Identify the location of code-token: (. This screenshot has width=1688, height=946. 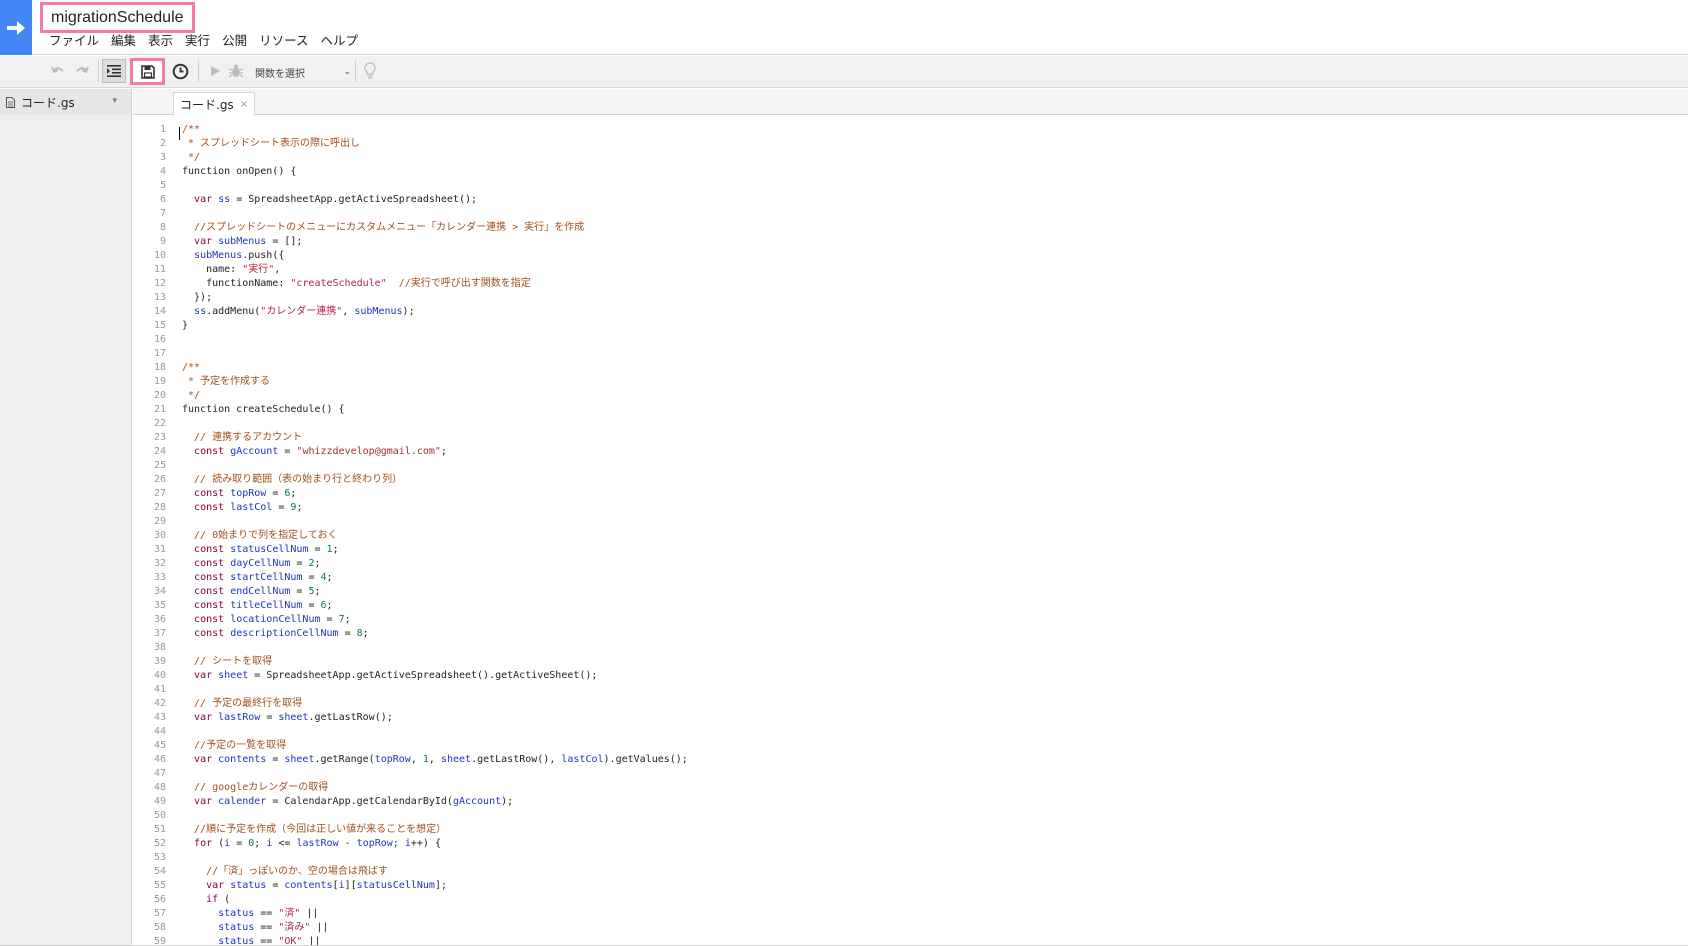
(218, 843).